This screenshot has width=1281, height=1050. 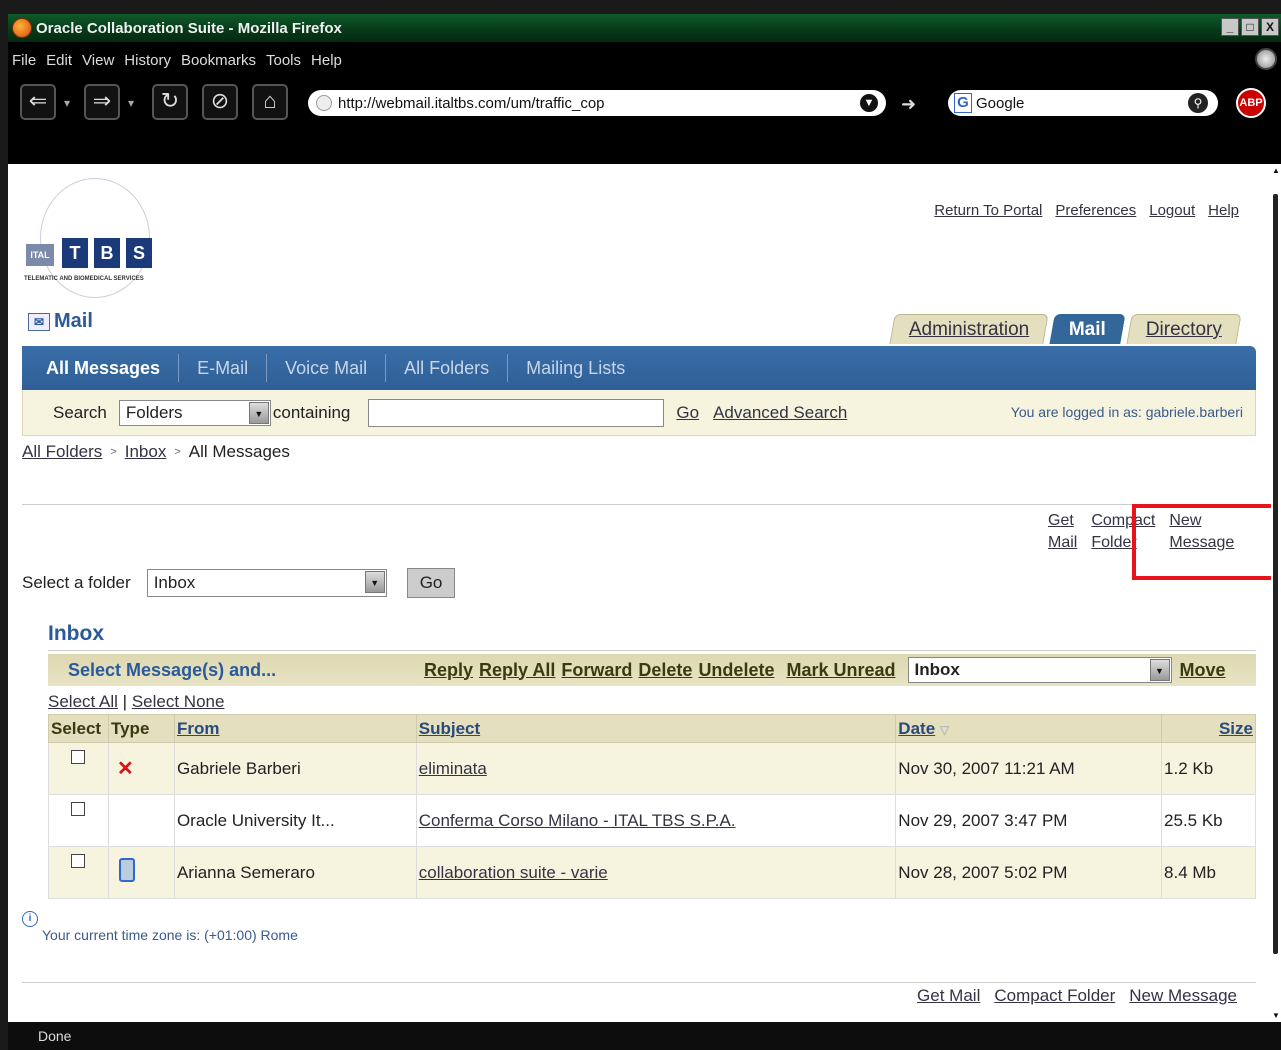 What do you see at coordinates (431, 583) in the screenshot?
I see `folder-go-button: Go` at bounding box center [431, 583].